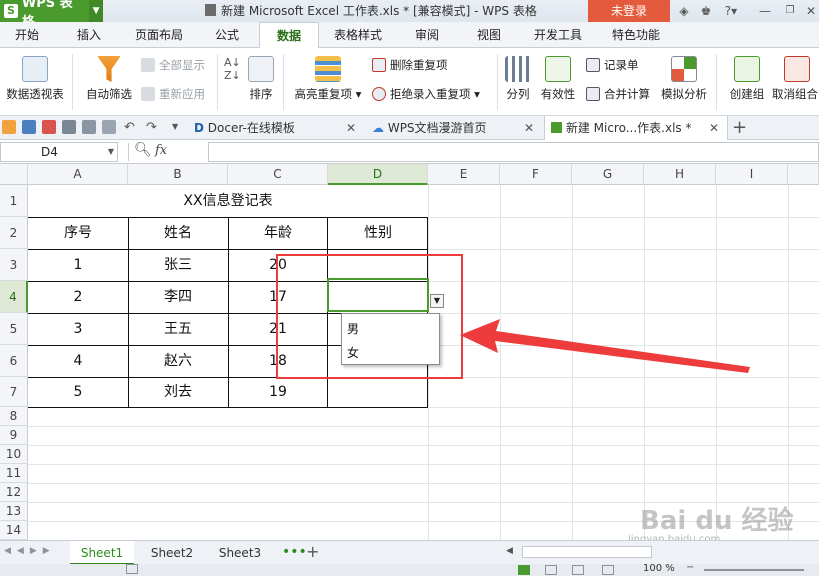 This screenshot has width=819, height=576. What do you see at coordinates (795, 79) in the screenshot?
I see `ungroup-button: 取消组合` at bounding box center [795, 79].